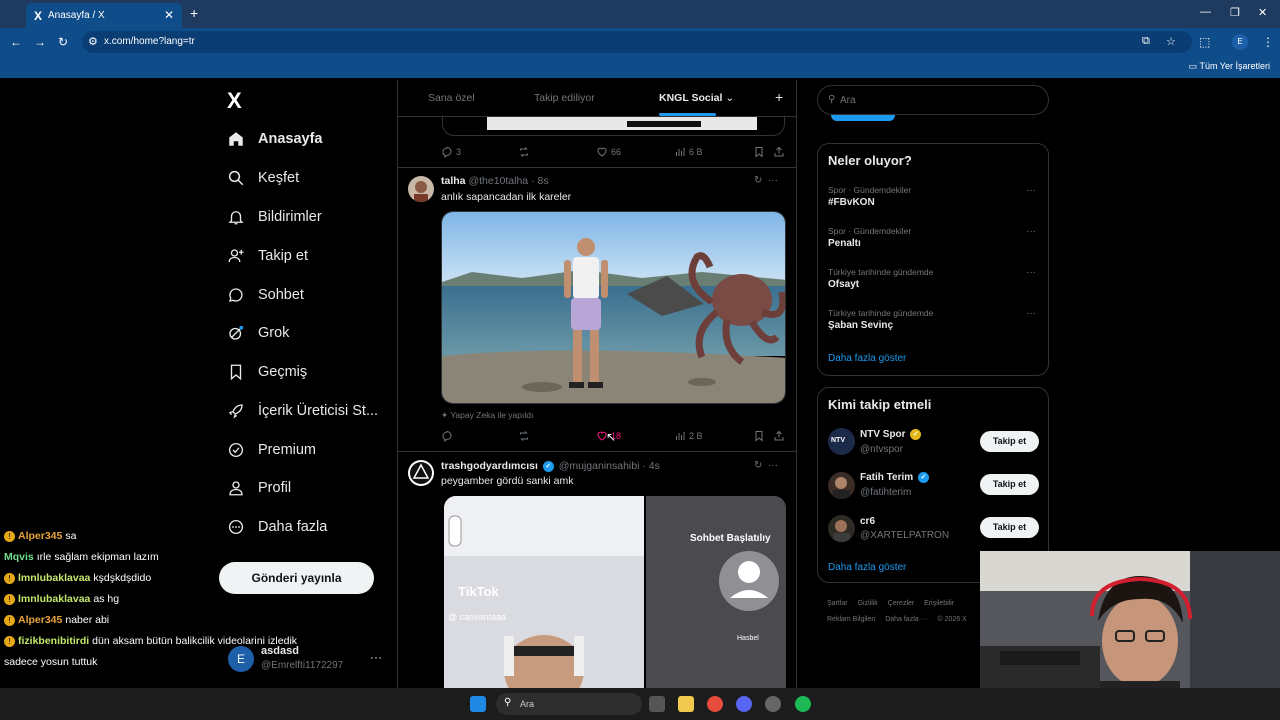 The height and width of the screenshot is (720, 1280). What do you see at coordinates (1171, 41) in the screenshot?
I see `bookmark-star-icon: ☆` at bounding box center [1171, 41].